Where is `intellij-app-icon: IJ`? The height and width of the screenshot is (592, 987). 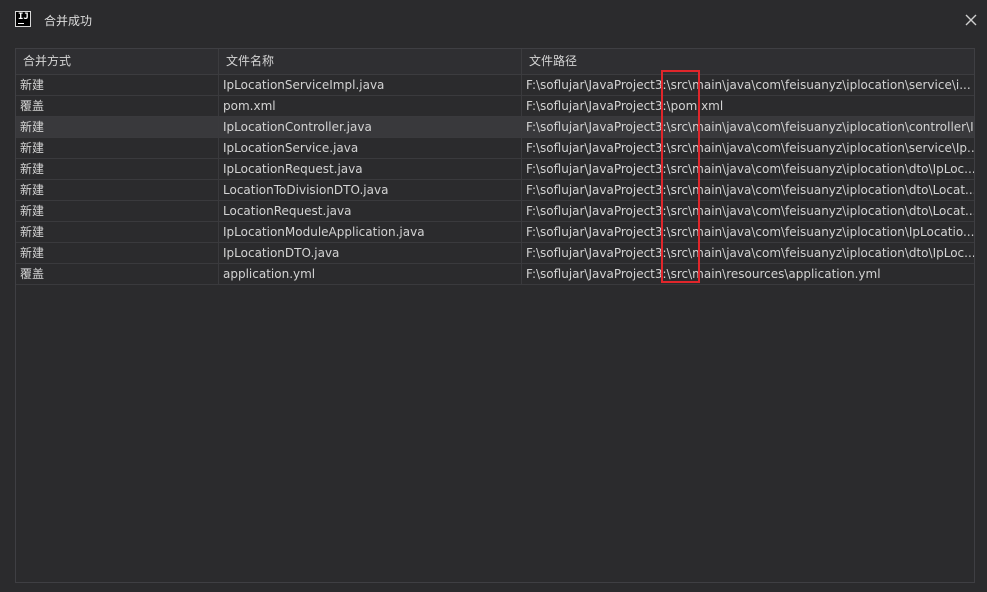 intellij-app-icon: IJ is located at coordinates (23, 19).